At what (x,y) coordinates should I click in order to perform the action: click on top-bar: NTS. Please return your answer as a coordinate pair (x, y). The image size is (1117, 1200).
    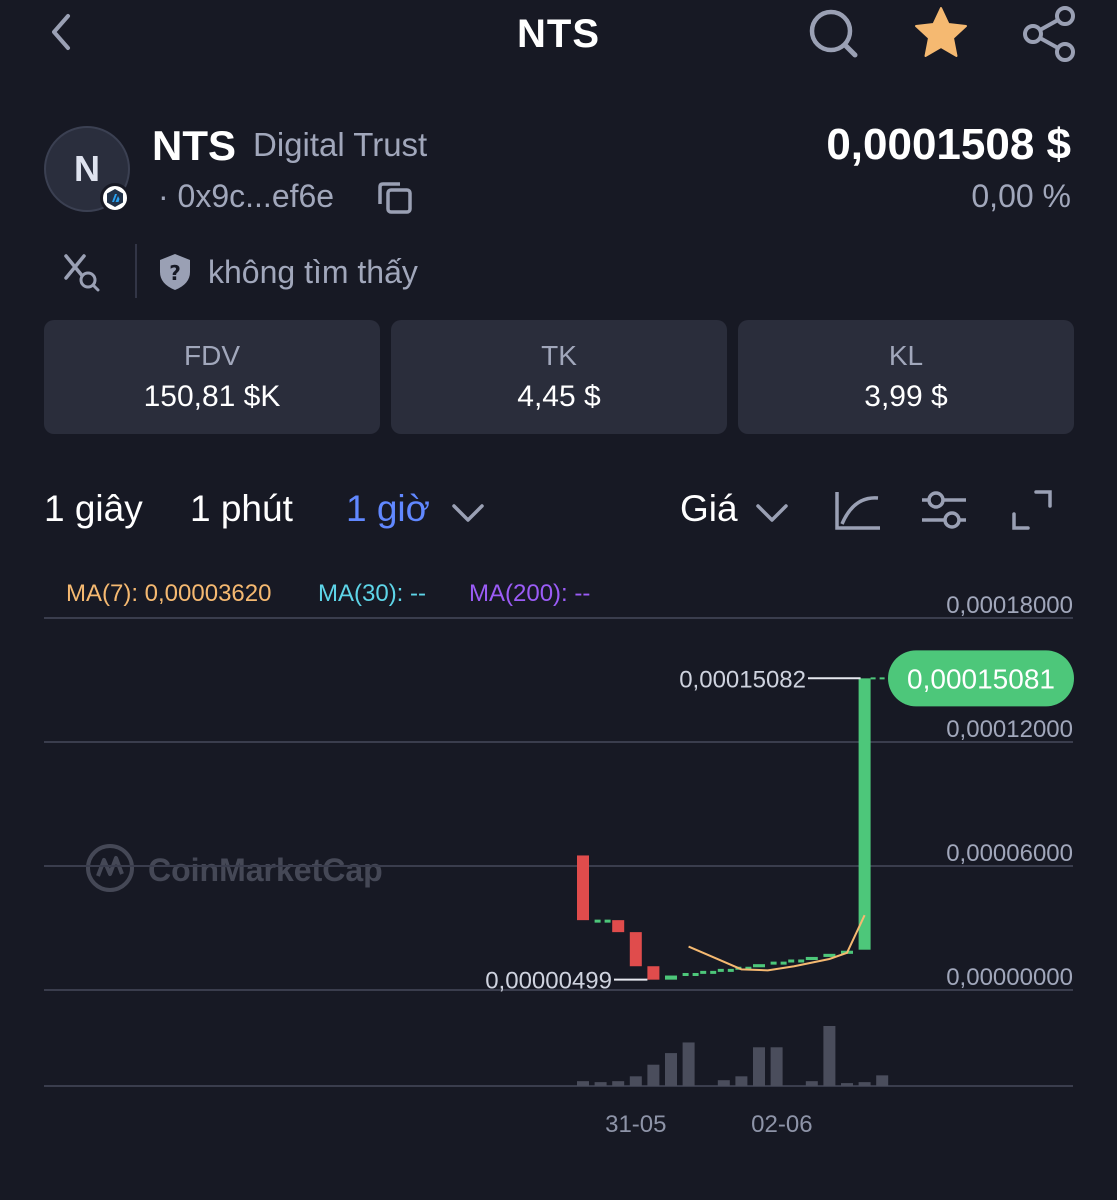
    Looking at the image, I should click on (558, 35).